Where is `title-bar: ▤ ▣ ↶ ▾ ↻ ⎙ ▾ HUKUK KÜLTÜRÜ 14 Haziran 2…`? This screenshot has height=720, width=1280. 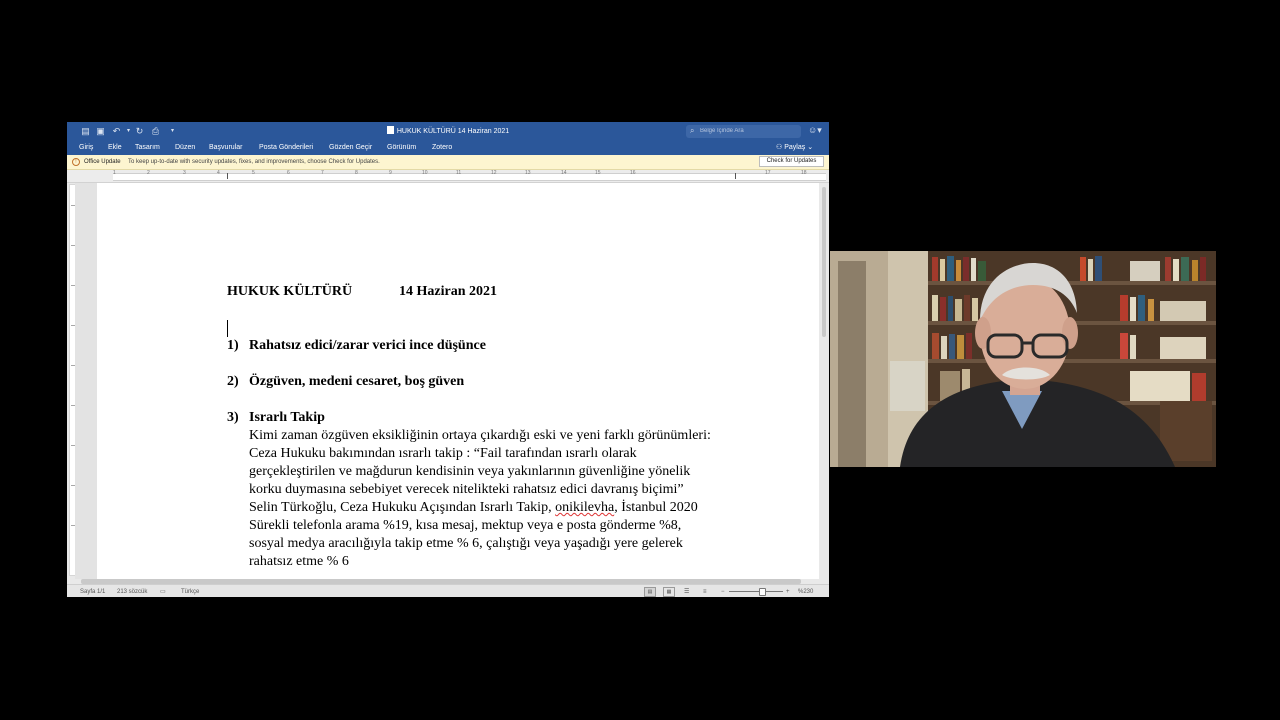
title-bar: ▤ ▣ ↶ ▾ ↻ ⎙ ▾ HUKUK KÜLTÜRÜ 14 Haziran 2… is located at coordinates (448, 131).